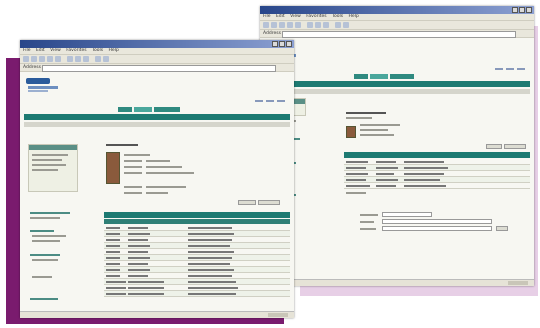 The height and width of the screenshot is (328, 540). What do you see at coordinates (397, 10) in the screenshot?
I see `back-window-titlebar` at bounding box center [397, 10].